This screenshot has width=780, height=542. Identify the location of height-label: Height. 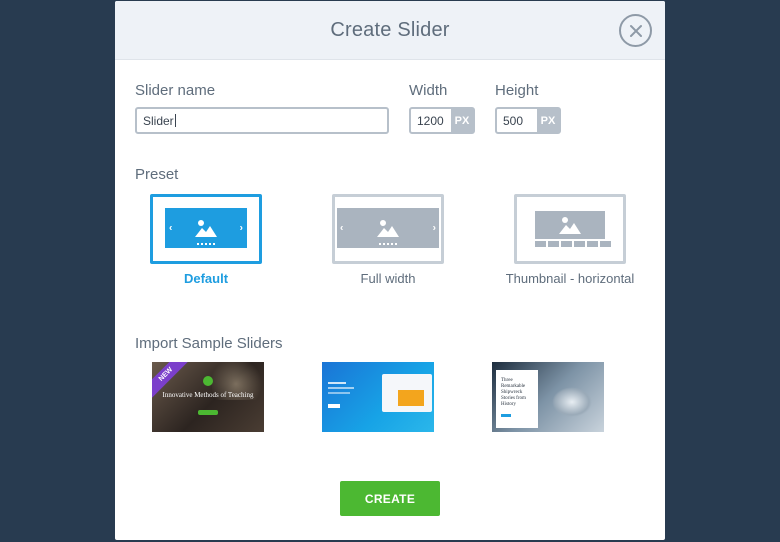
(517, 90).